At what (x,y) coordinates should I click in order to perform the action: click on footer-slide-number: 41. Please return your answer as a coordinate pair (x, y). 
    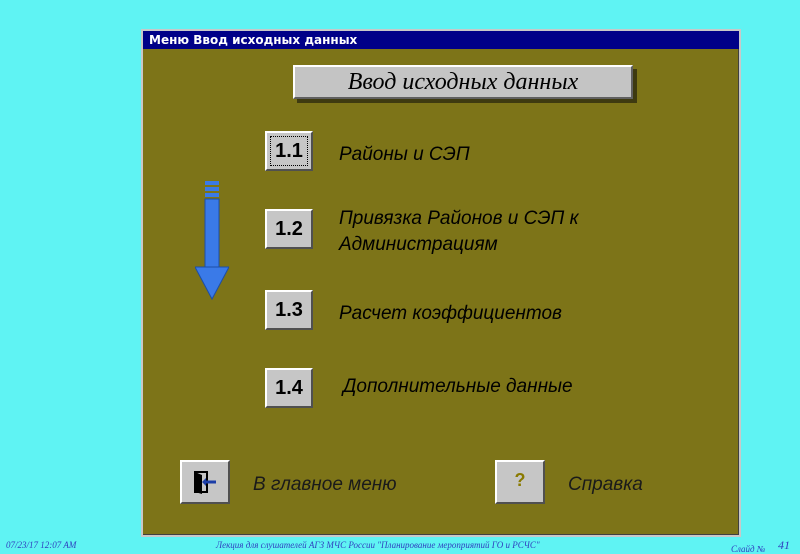
    Looking at the image, I should click on (784, 545).